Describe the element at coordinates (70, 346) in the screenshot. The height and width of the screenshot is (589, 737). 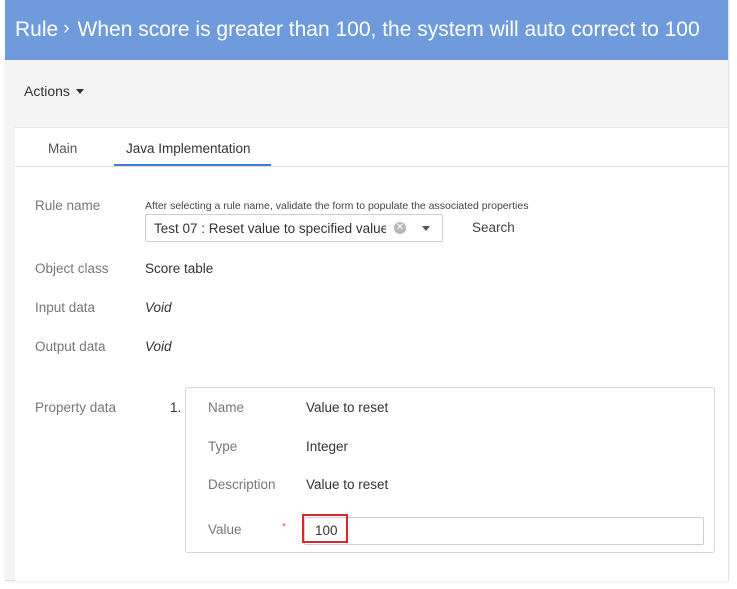
I see `output-data-label: Output data` at that location.